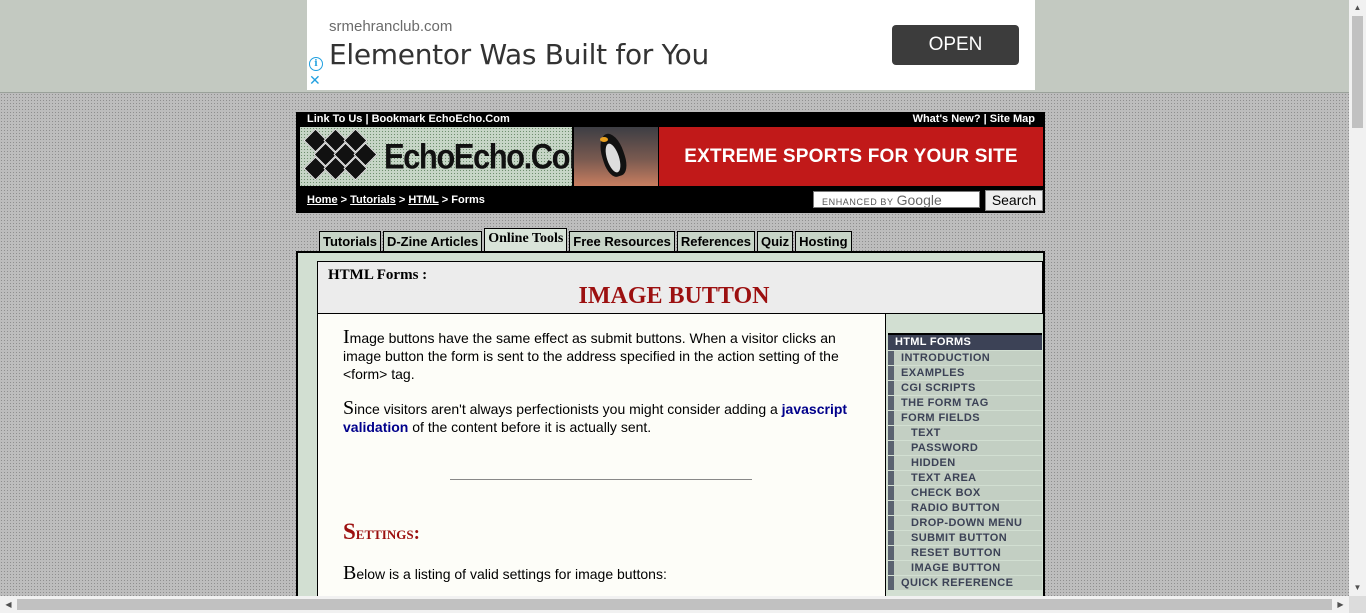  I want to click on search-button: Search, so click(1014, 200).